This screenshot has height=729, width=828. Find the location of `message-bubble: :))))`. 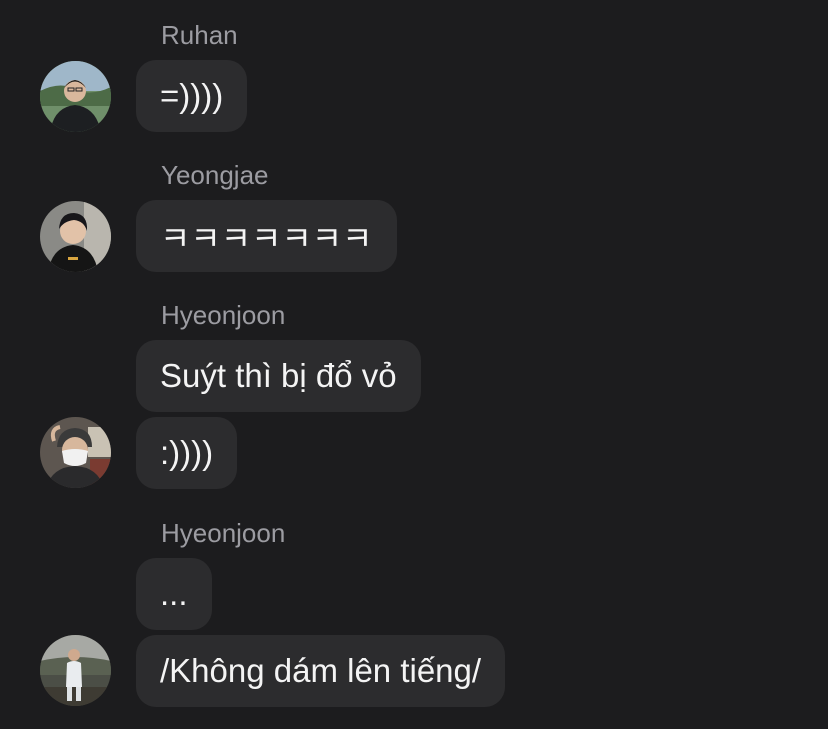

message-bubble: :)))) is located at coordinates (187, 453).